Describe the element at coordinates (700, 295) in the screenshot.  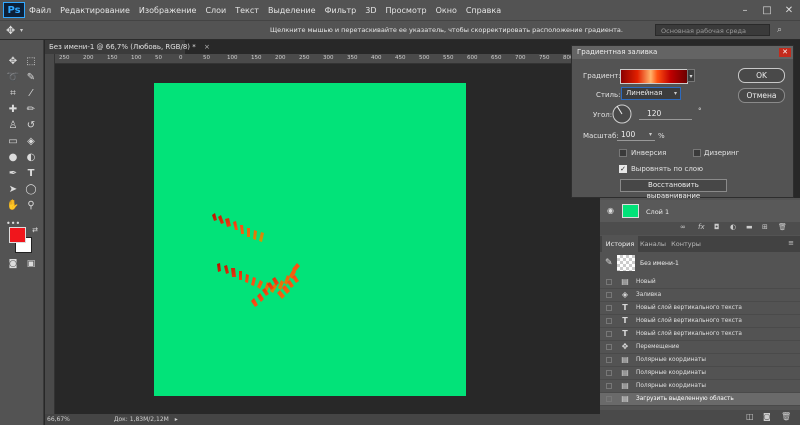
I see `history-item: ◈ Заливка` at that location.